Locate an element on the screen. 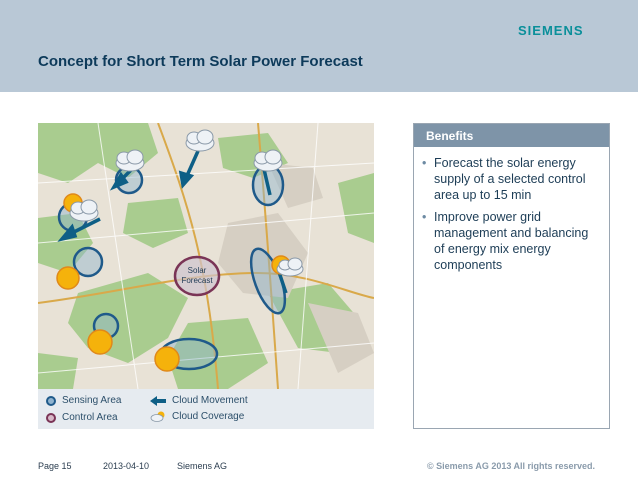 The height and width of the screenshot is (479, 638). legend-cloud-coverage: Cloud Coverage is located at coordinates (197, 416).